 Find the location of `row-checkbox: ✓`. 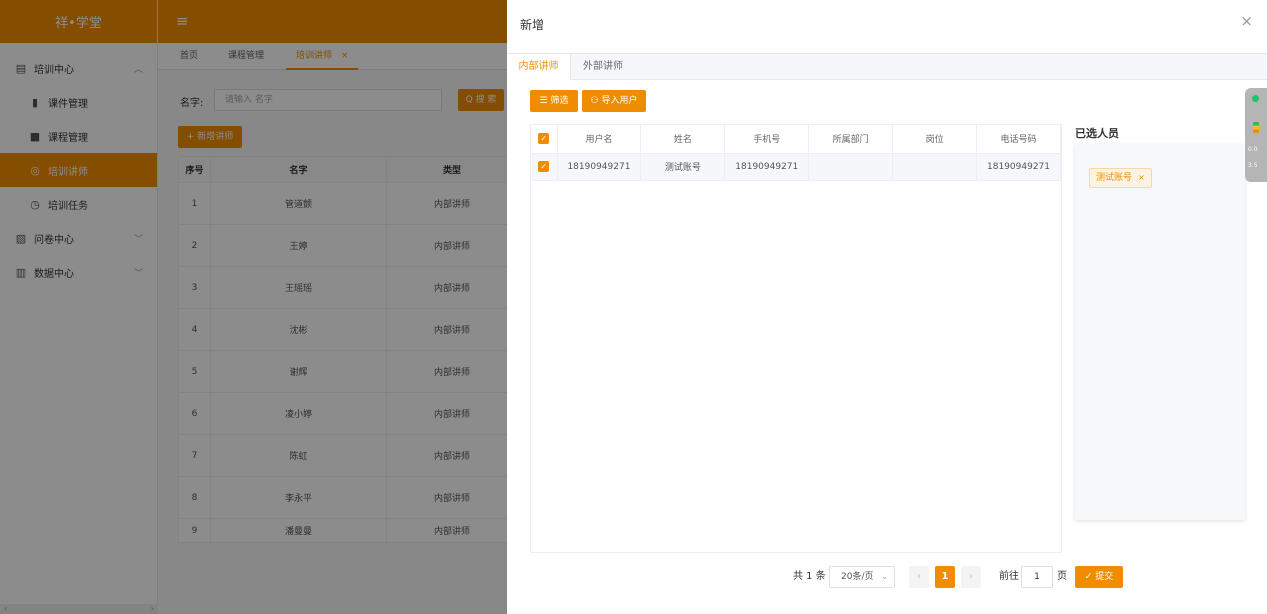

row-checkbox: ✓ is located at coordinates (544, 167).